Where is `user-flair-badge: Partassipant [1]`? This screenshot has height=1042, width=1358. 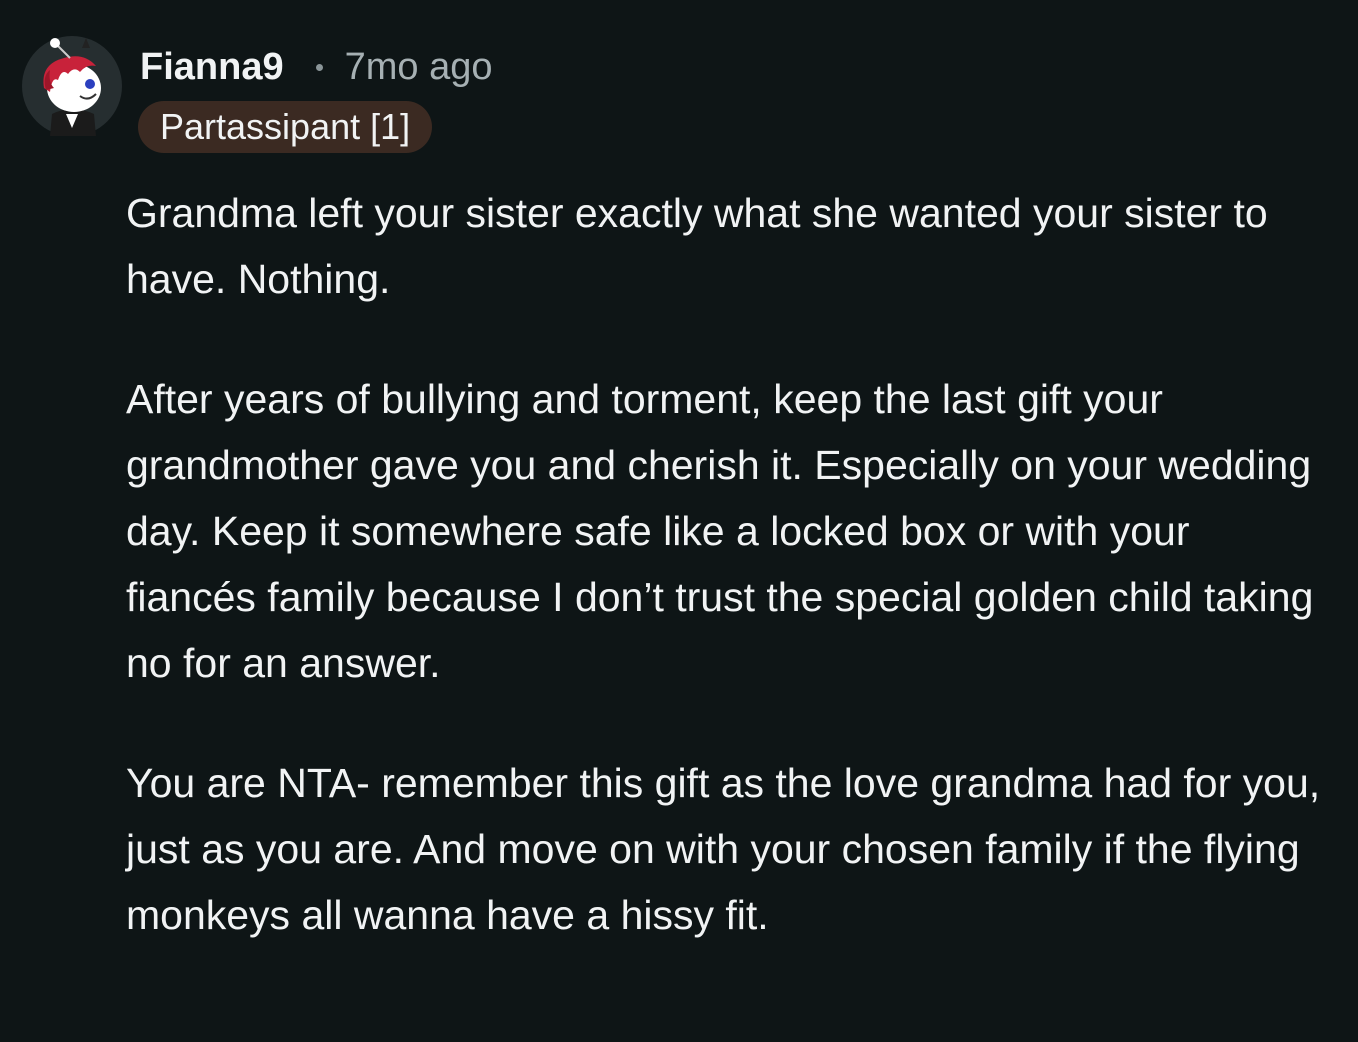 user-flair-badge: Partassipant [1] is located at coordinates (285, 127).